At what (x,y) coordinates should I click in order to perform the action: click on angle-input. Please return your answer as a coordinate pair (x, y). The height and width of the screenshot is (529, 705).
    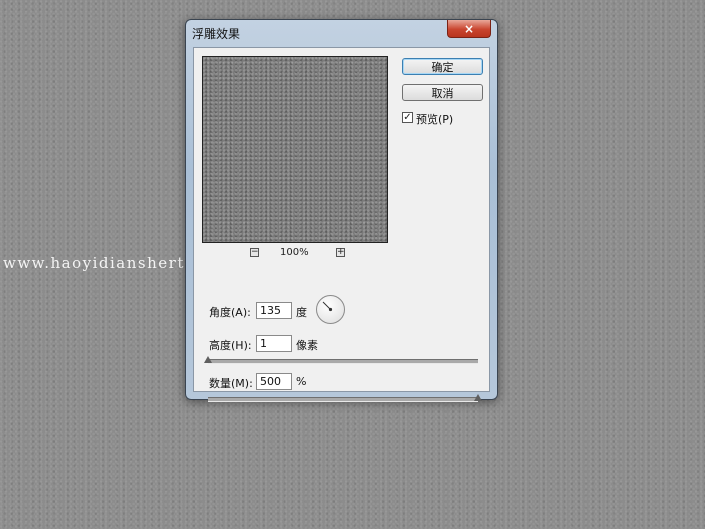
    Looking at the image, I should click on (274, 310).